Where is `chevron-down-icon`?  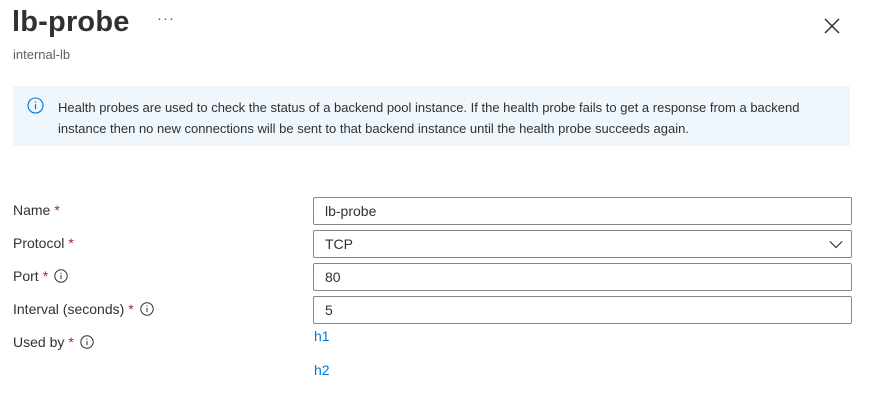
chevron-down-icon is located at coordinates (836, 245).